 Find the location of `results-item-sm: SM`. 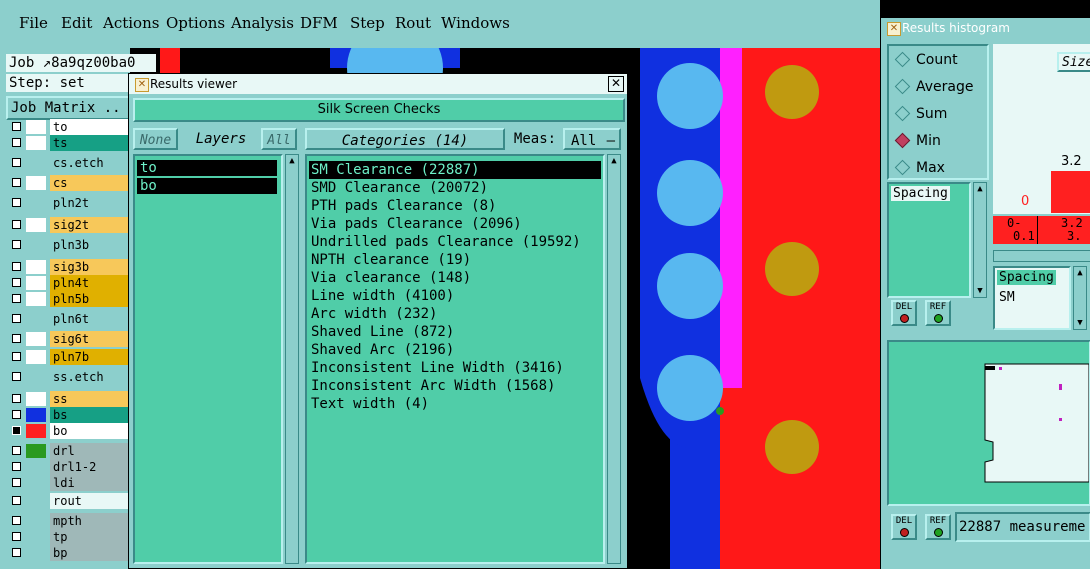

results-item-sm: SM is located at coordinates (1007, 297).